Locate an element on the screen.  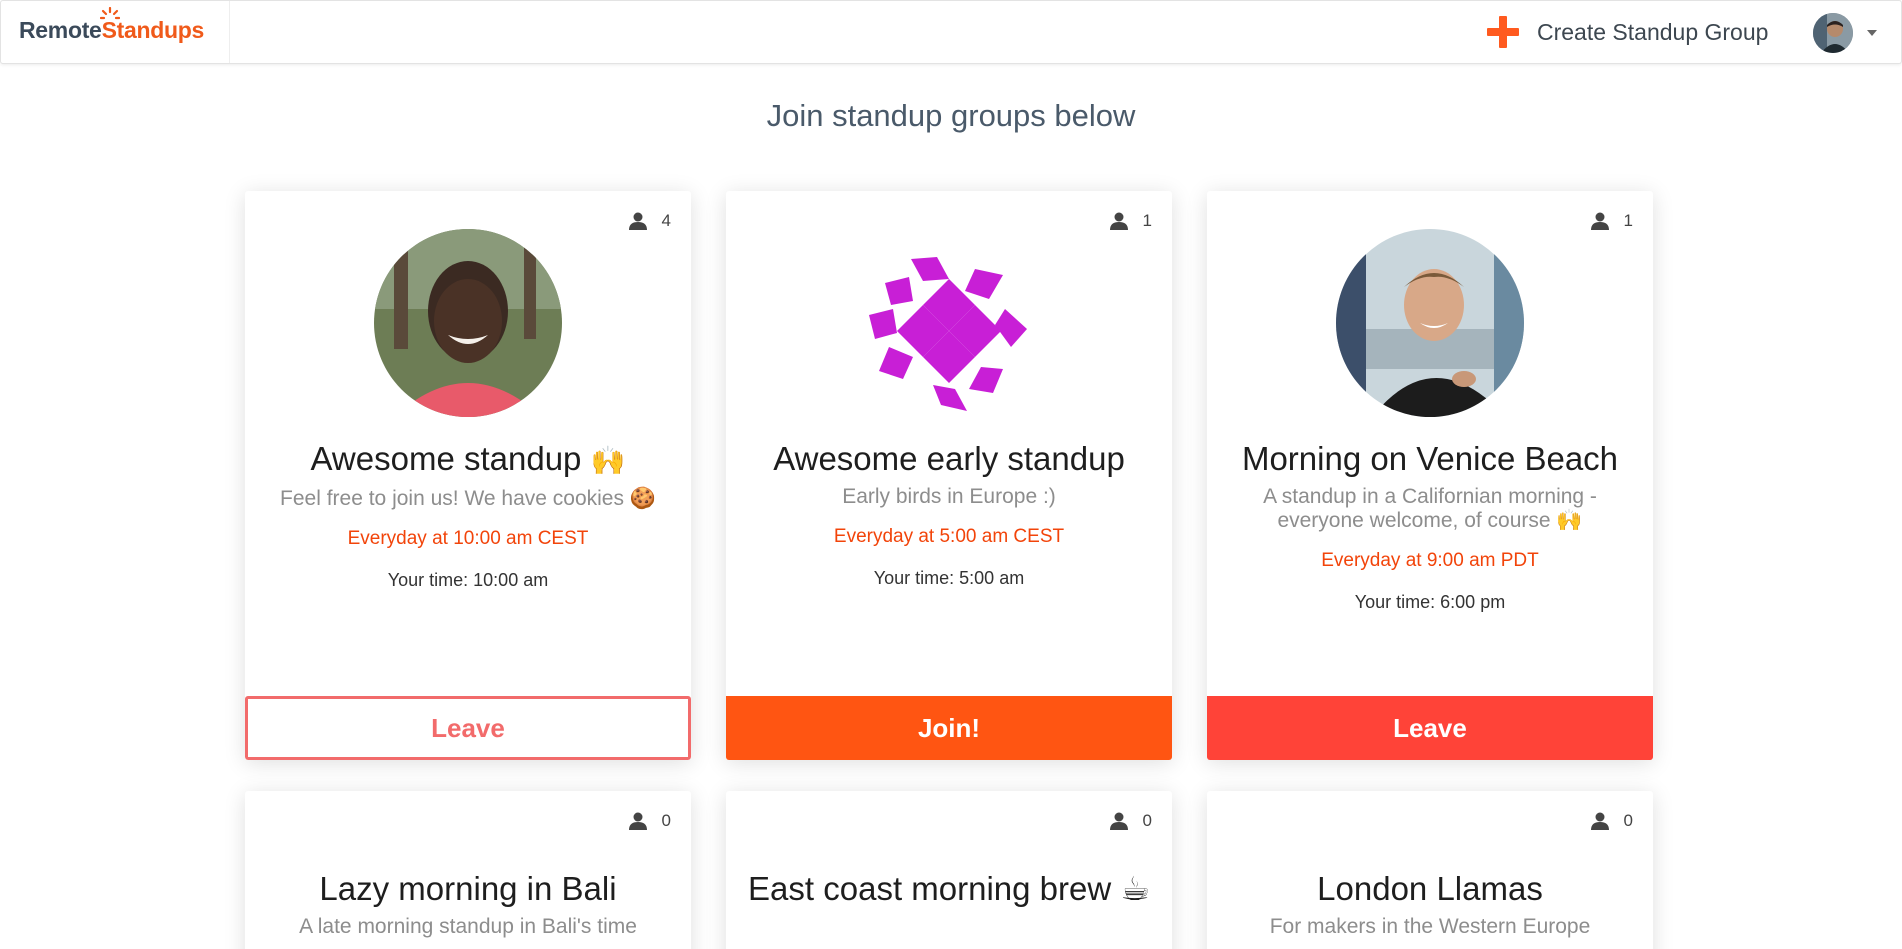
card-title: Awesome early standup is located at coordinates (949, 458).